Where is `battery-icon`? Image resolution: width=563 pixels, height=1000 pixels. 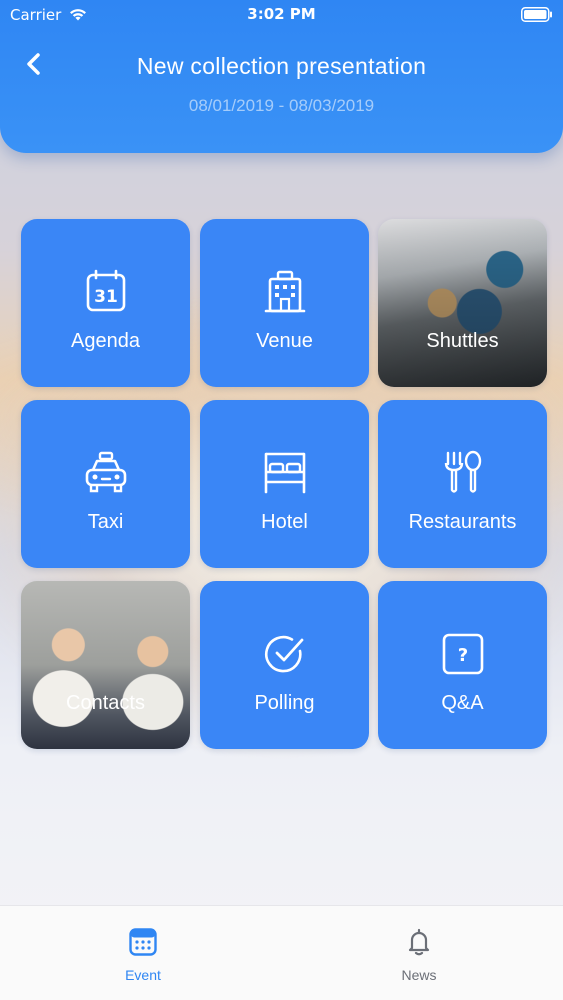
battery-icon is located at coordinates (536, 14).